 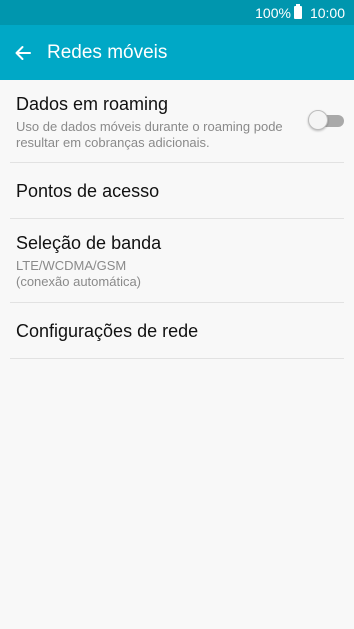 I want to click on status-bar: 100% 10:00, so click(x=177, y=12).